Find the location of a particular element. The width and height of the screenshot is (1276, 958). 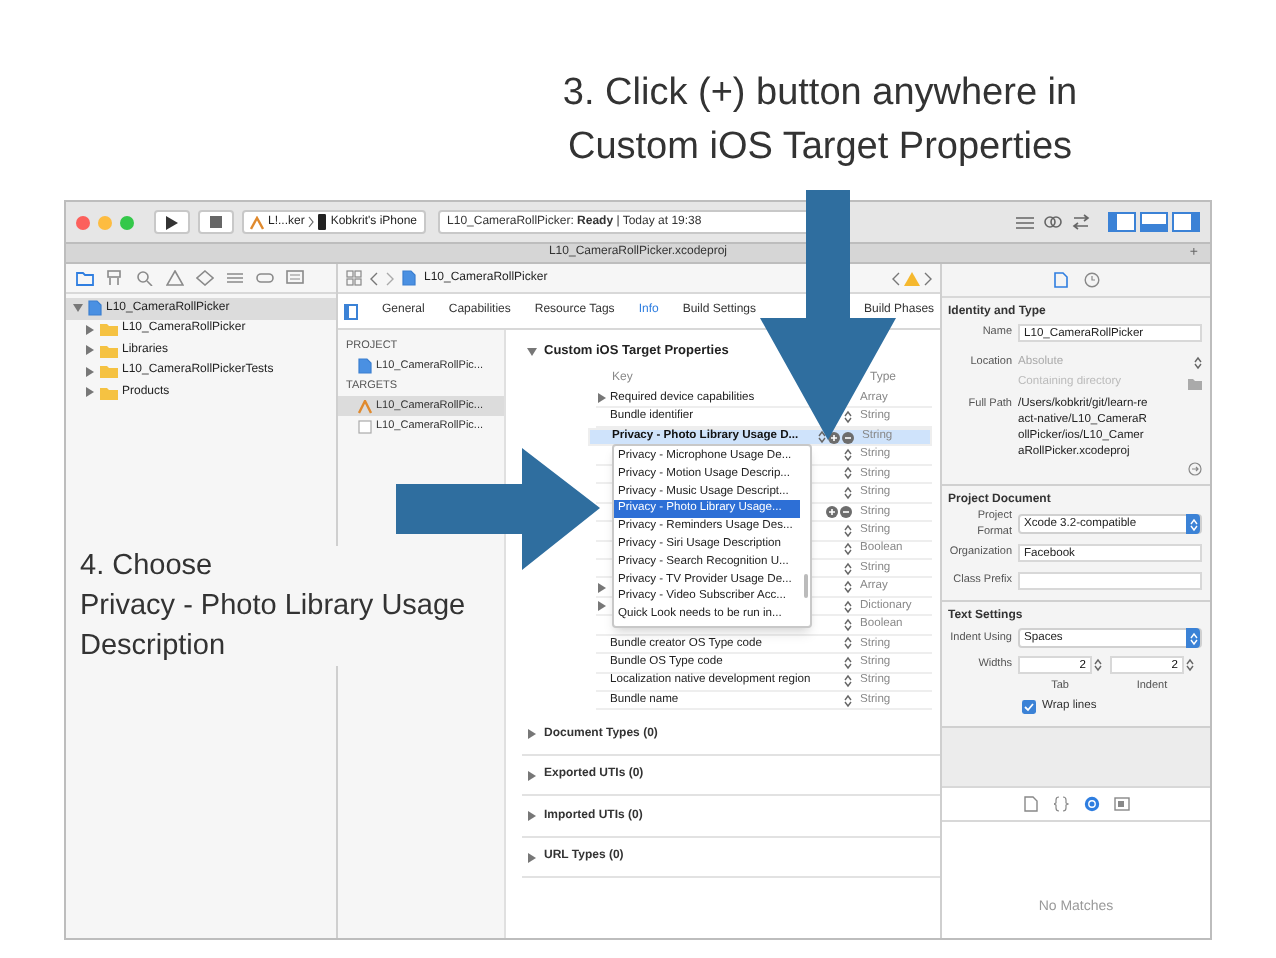

arrows-icon is located at coordinates (1081, 222).